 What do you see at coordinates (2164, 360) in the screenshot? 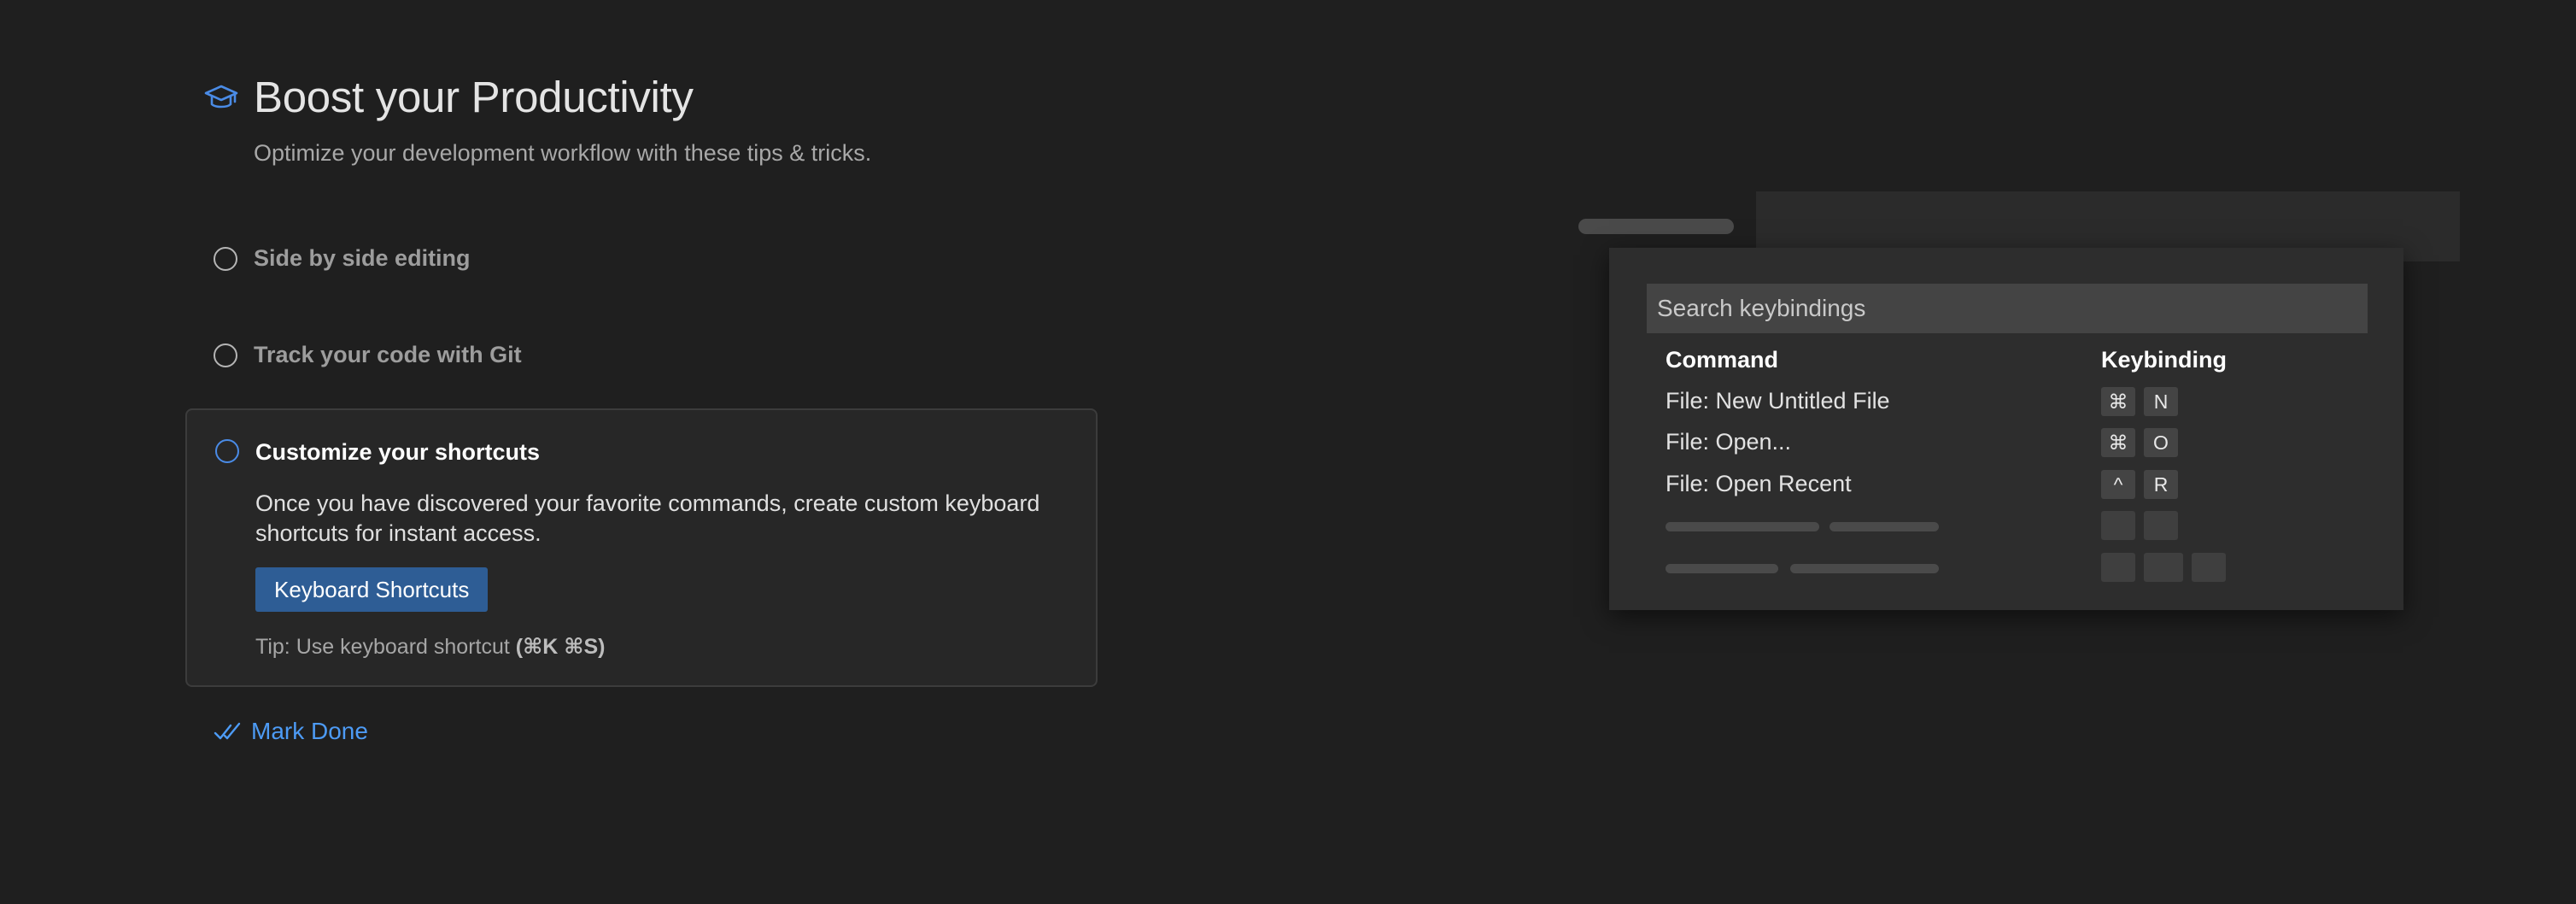
I see `column-header-keybinding: Keybinding` at bounding box center [2164, 360].